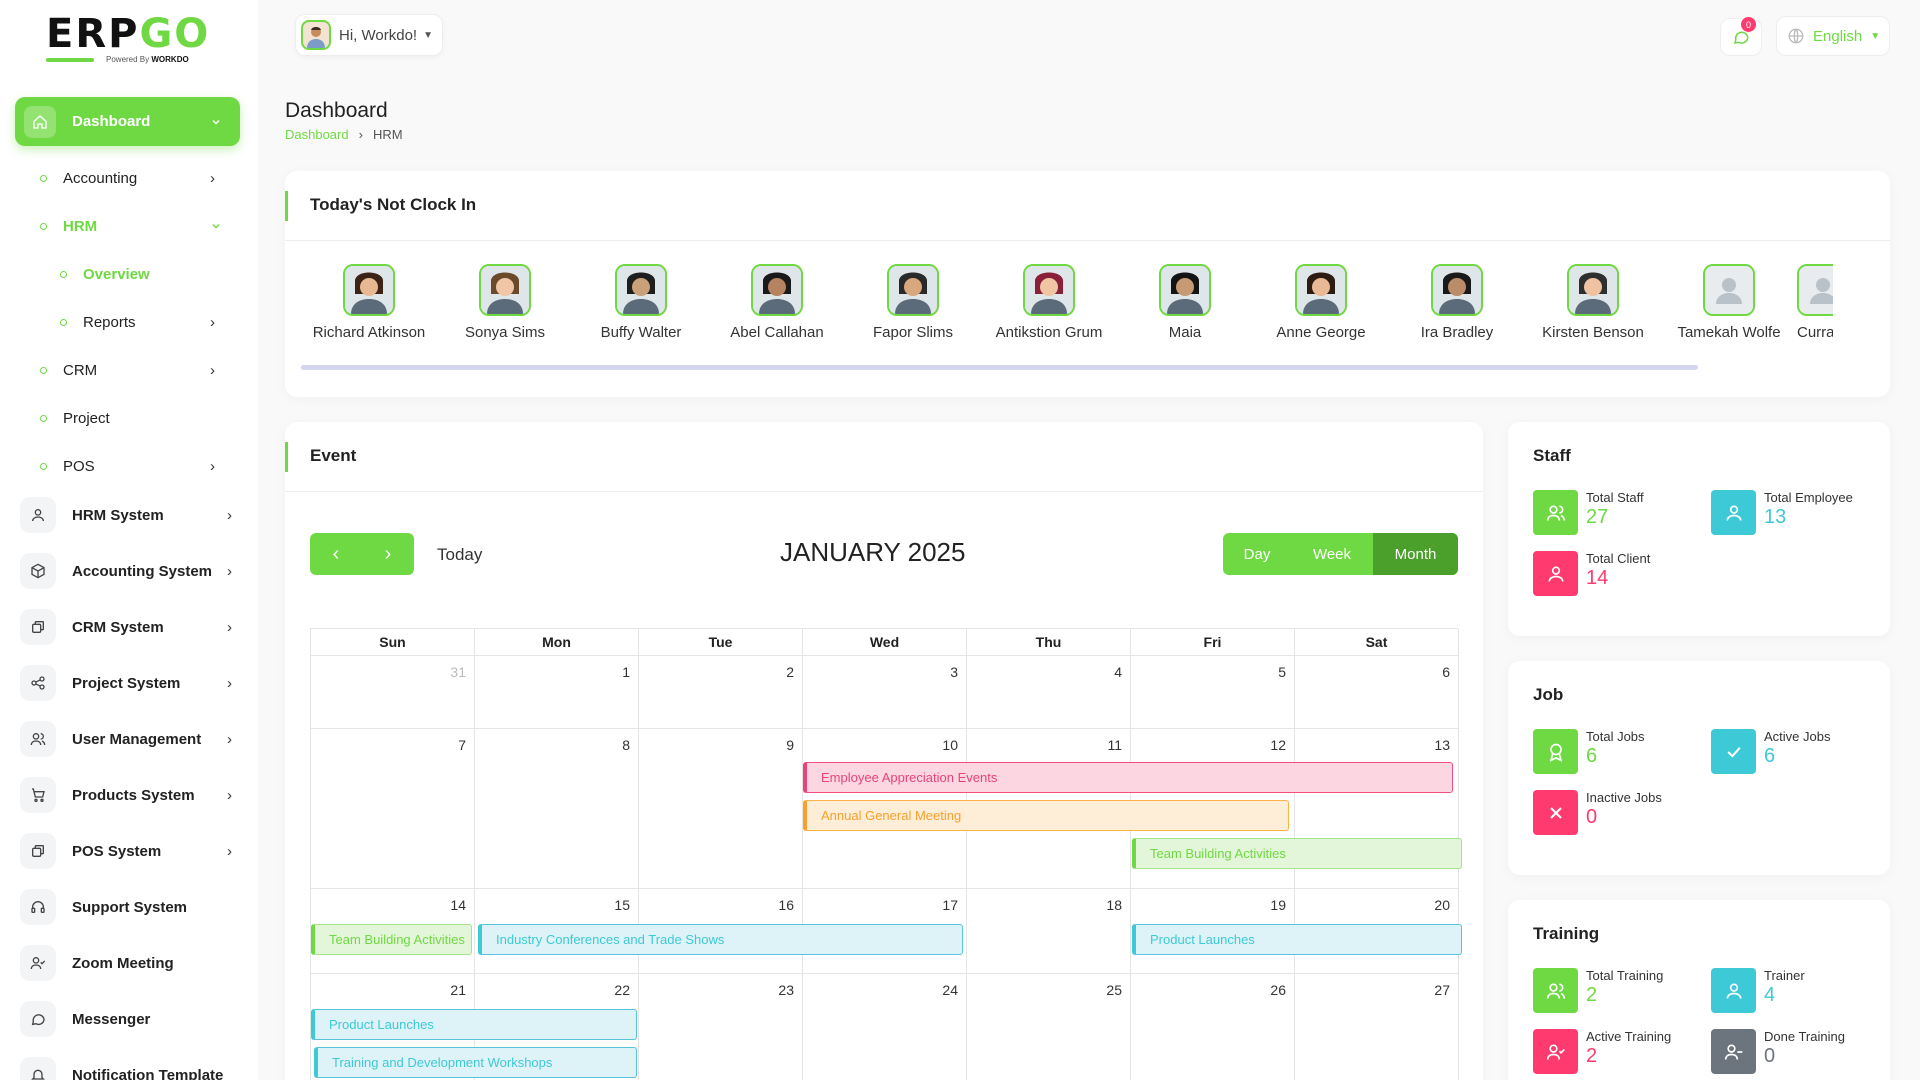 The height and width of the screenshot is (1080, 1920). What do you see at coordinates (147, 59) in the screenshot?
I see `logo-powered-by: Powered By WORKDO` at bounding box center [147, 59].